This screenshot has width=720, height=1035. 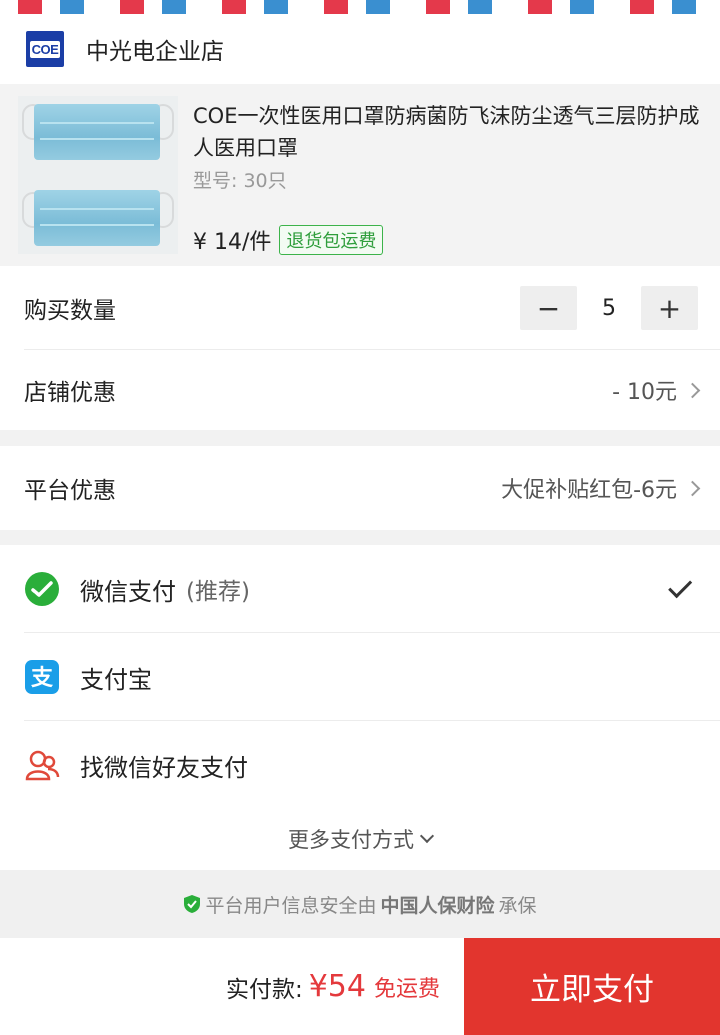 I want to click on product-image, so click(x=98, y=175).